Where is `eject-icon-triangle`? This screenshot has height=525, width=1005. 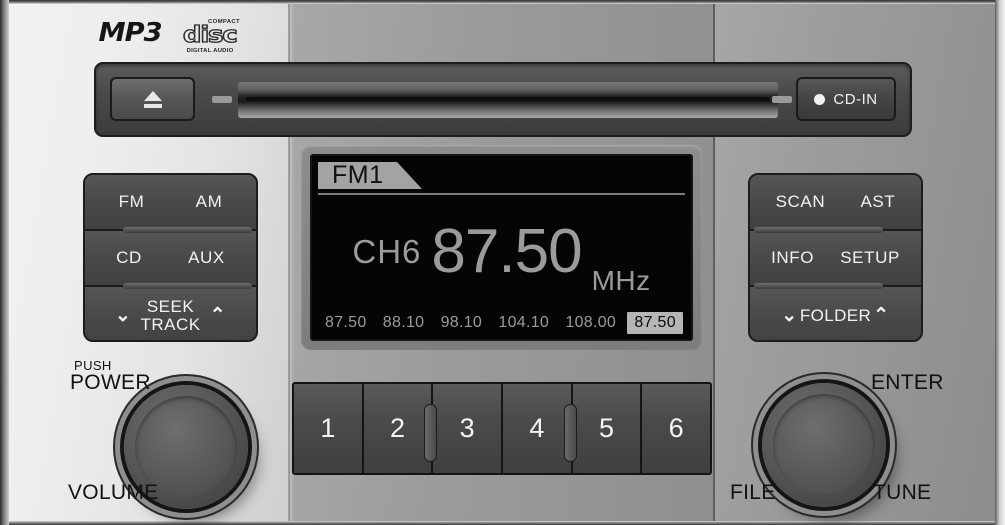
eject-icon-triangle is located at coordinates (152, 95).